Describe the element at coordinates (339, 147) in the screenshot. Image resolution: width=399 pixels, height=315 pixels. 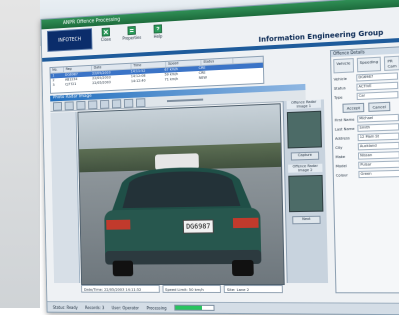
I see `field-label: City` at that location.